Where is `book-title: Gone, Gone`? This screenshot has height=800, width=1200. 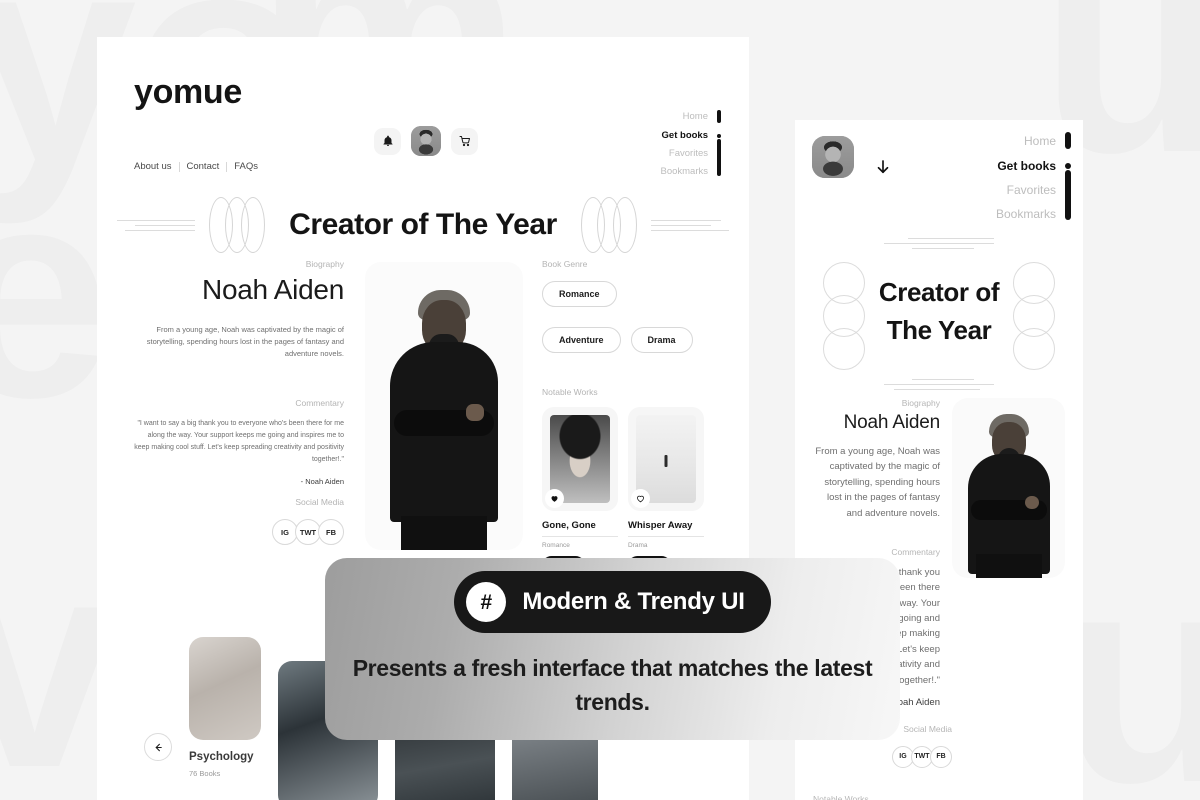
book-title: Gone, Gone is located at coordinates (569, 525).